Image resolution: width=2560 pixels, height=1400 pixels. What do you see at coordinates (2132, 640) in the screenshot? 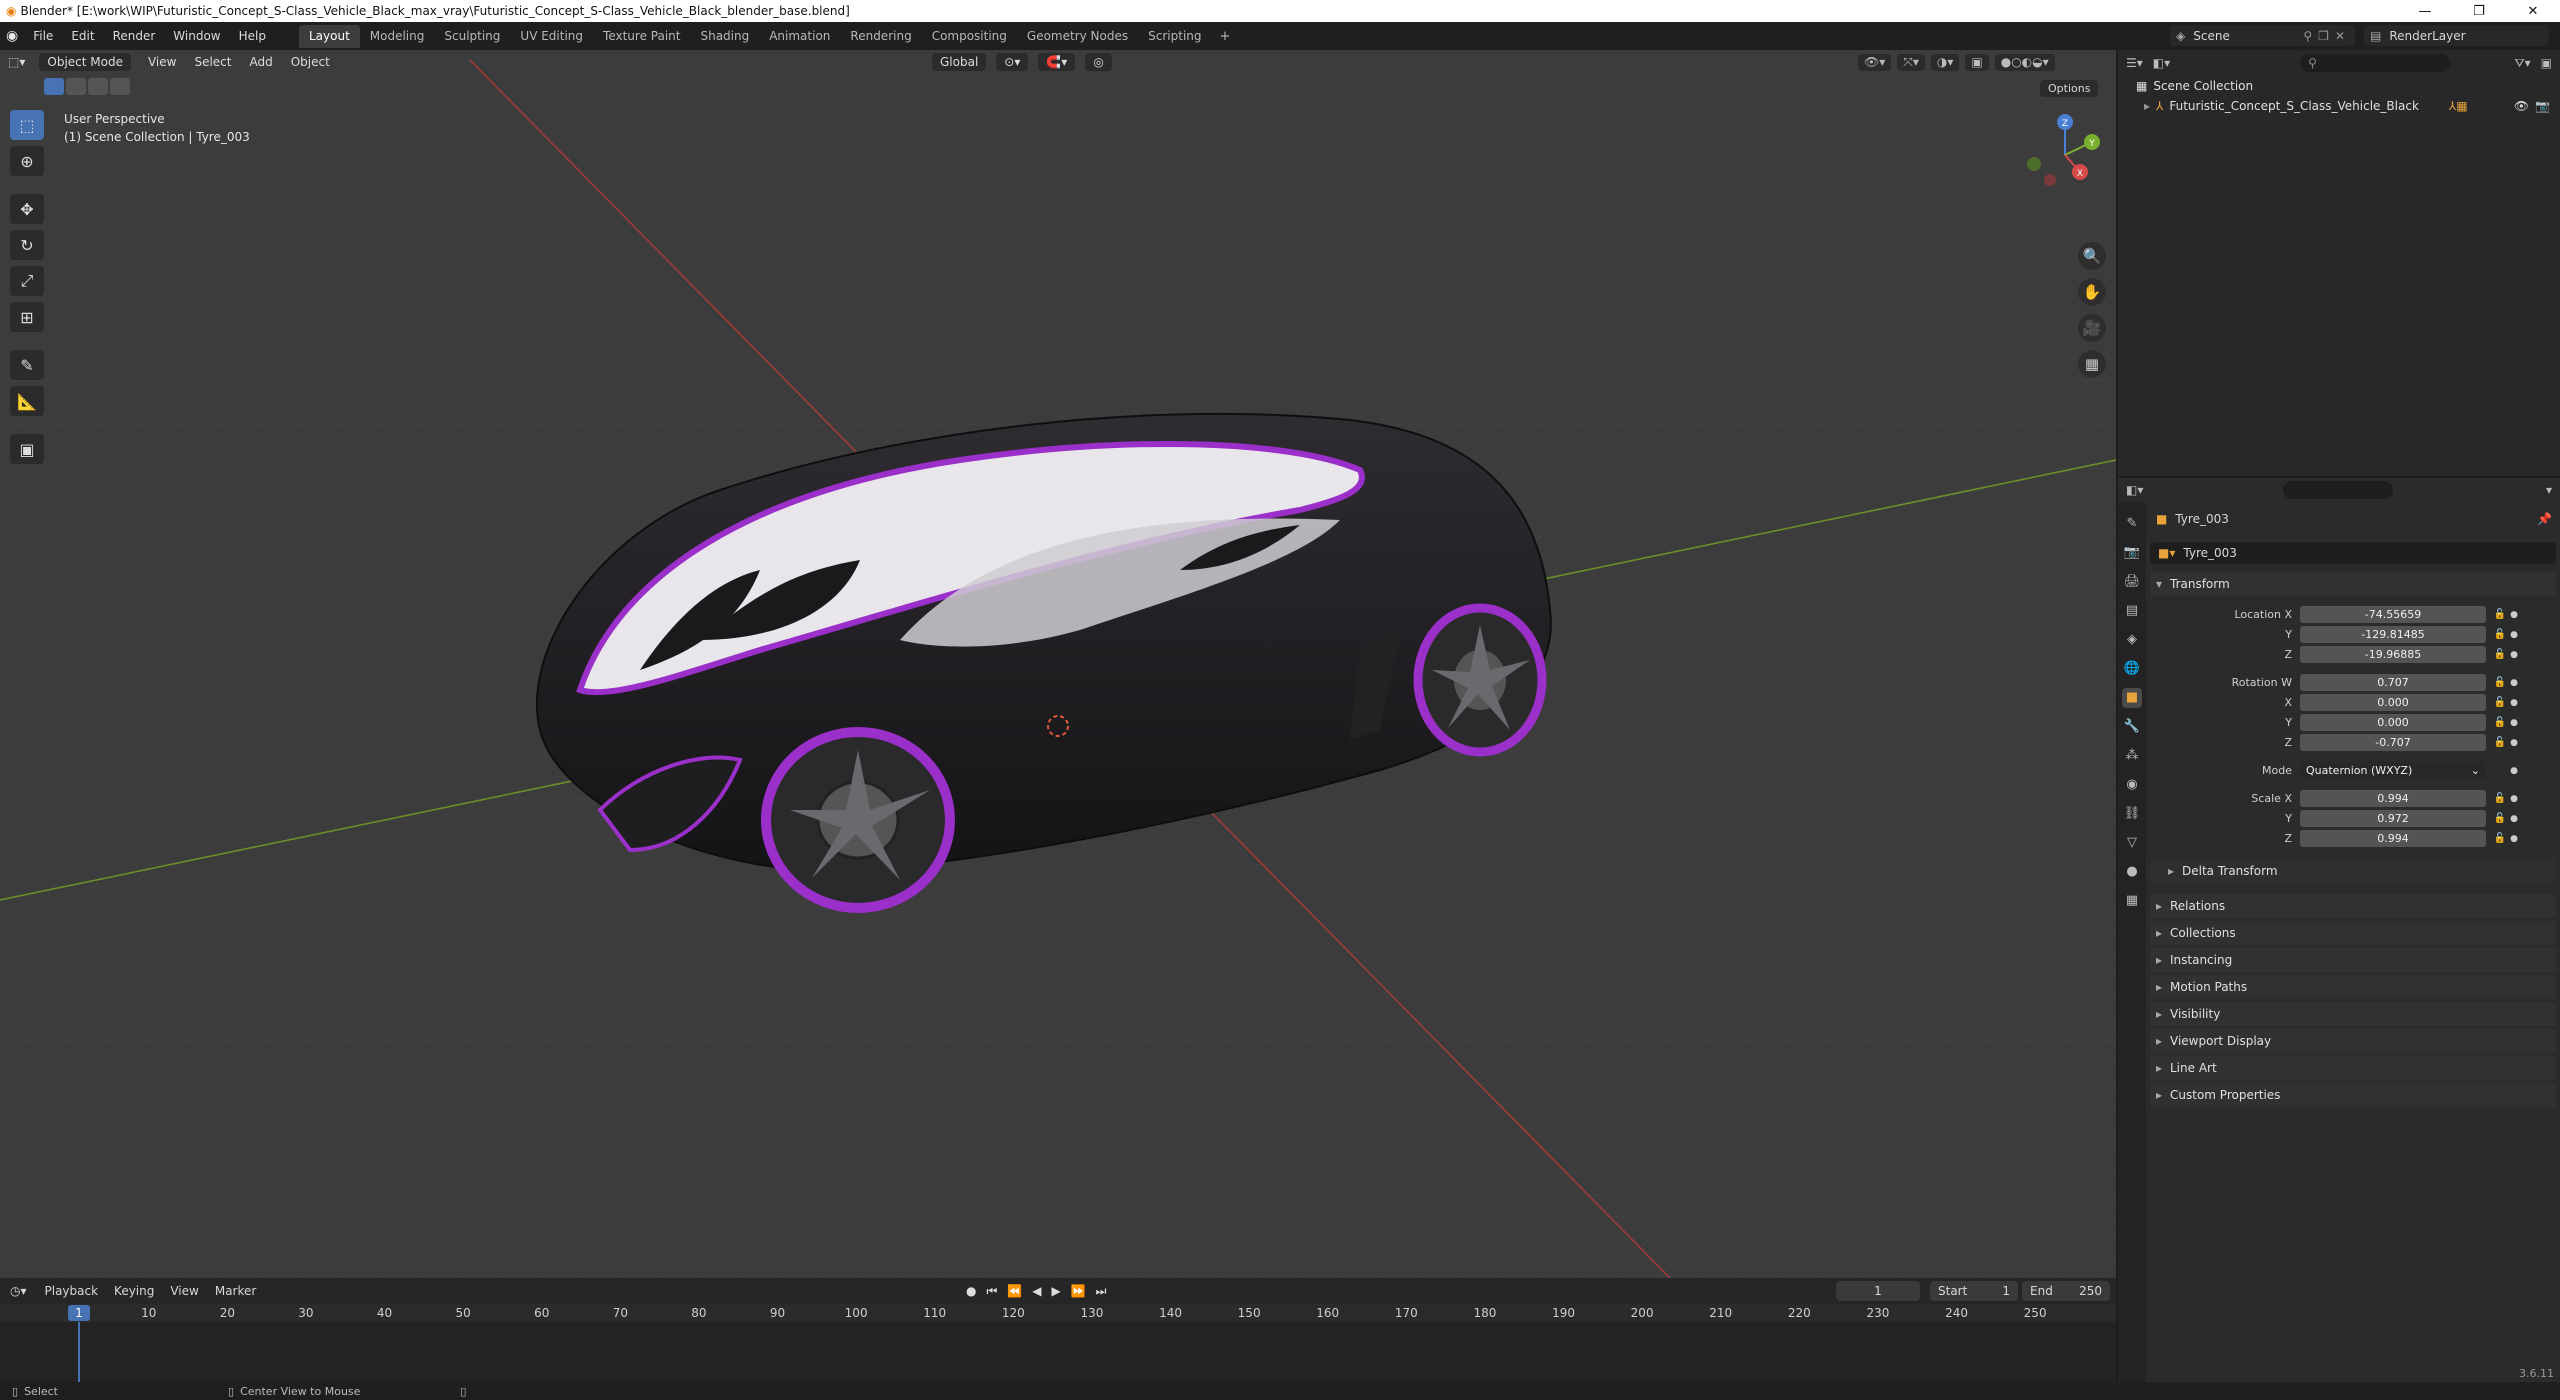
I see `scene-tab-icon: ◈` at bounding box center [2132, 640].